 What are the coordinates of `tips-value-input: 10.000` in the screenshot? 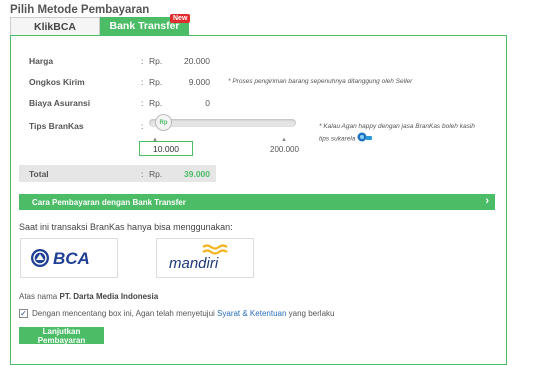 It's located at (166, 148).